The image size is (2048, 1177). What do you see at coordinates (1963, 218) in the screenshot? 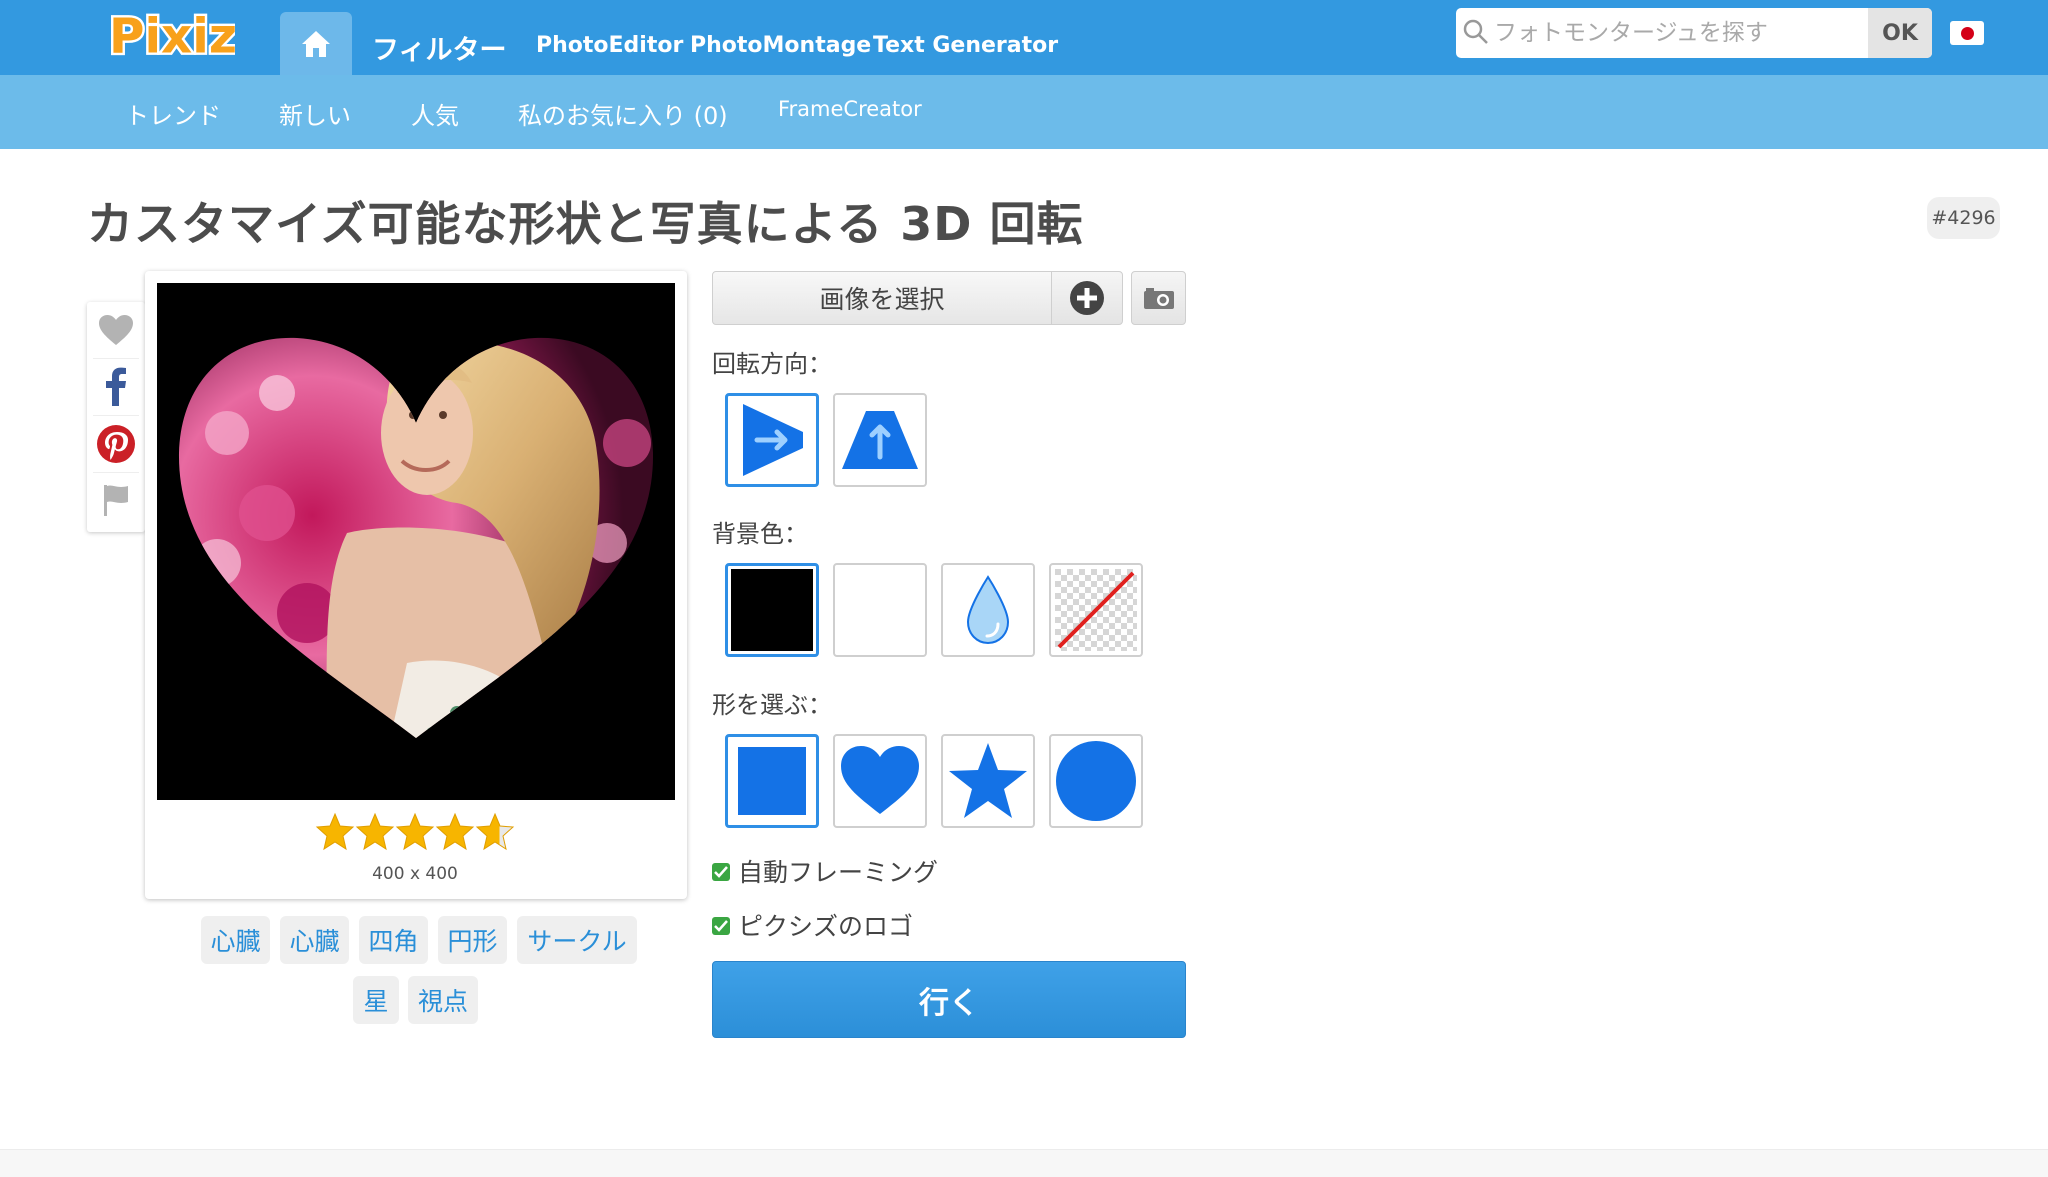
I see `montage-id-badge: #4296` at bounding box center [1963, 218].